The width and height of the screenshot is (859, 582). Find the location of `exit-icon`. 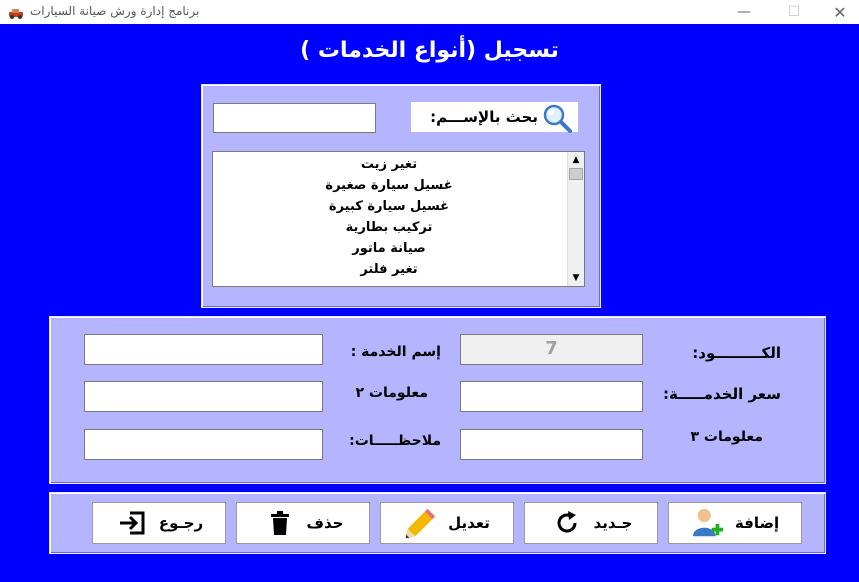

exit-icon is located at coordinates (132, 523).